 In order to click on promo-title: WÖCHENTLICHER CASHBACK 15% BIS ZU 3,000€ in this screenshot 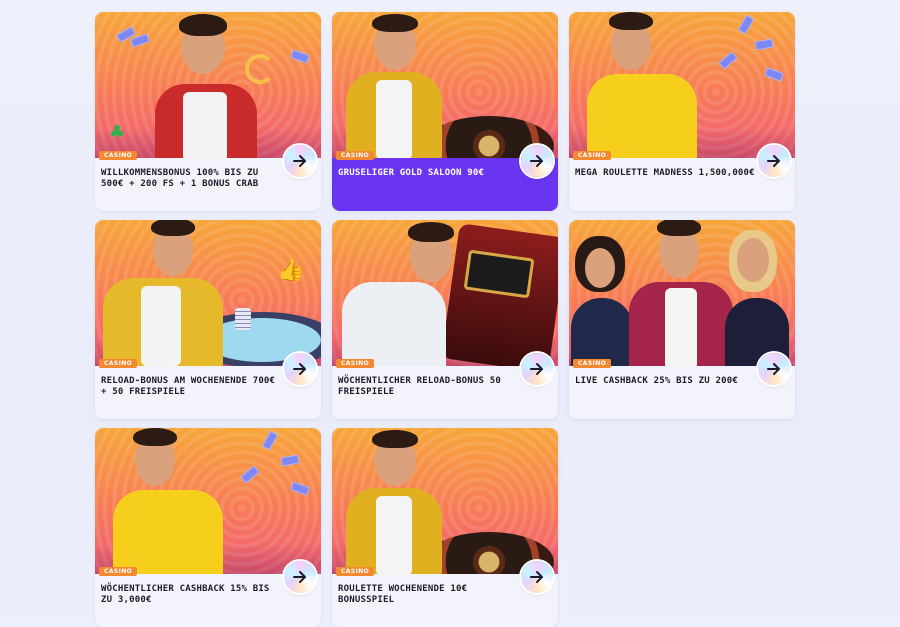, I will do `click(185, 594)`.